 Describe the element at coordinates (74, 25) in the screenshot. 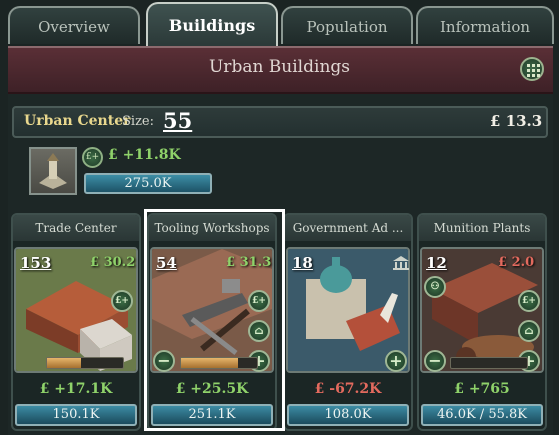

I see `tab-overview: Overview` at that location.